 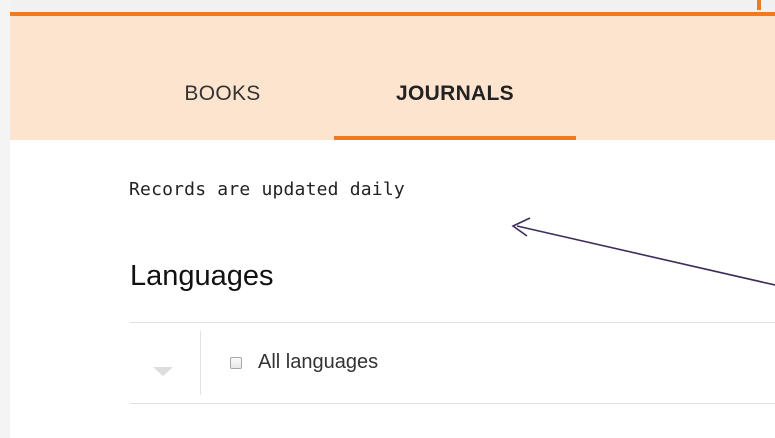 What do you see at coordinates (645, 255) in the screenshot?
I see `annotation-arrow-line` at bounding box center [645, 255].